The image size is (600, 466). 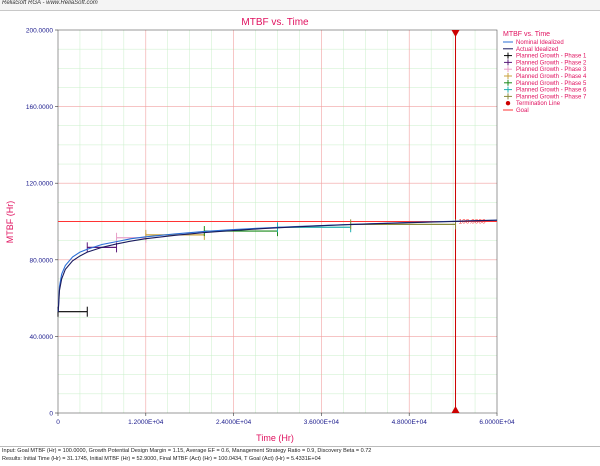 I want to click on chart-title: MTBF vs. Time, so click(x=275, y=22).